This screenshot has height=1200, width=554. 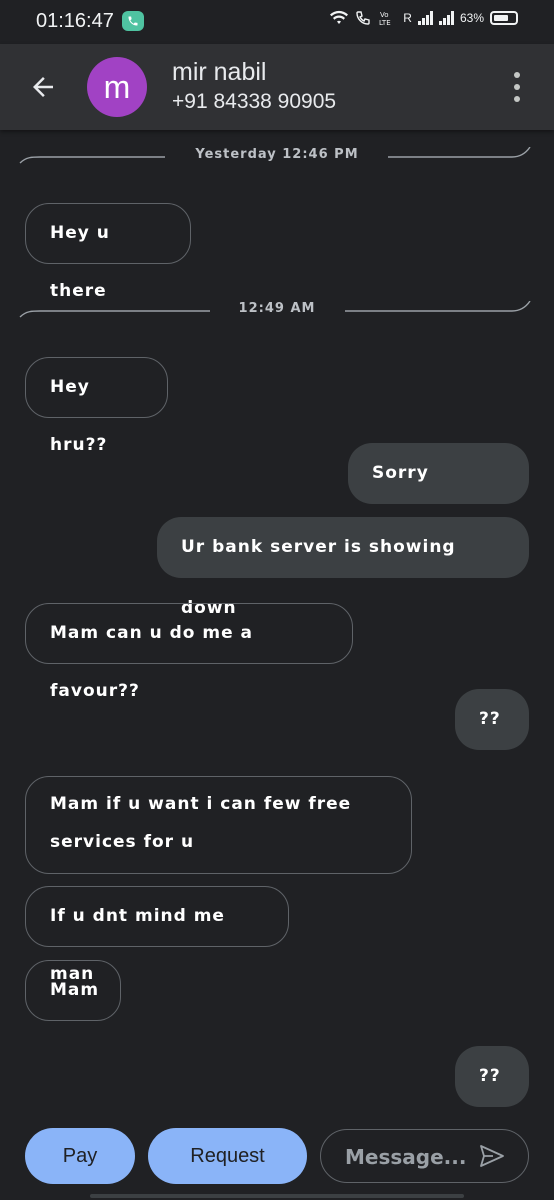 What do you see at coordinates (277, 22) in the screenshot?
I see `status-bar: 01:16:47 Vo LTE R 63%` at bounding box center [277, 22].